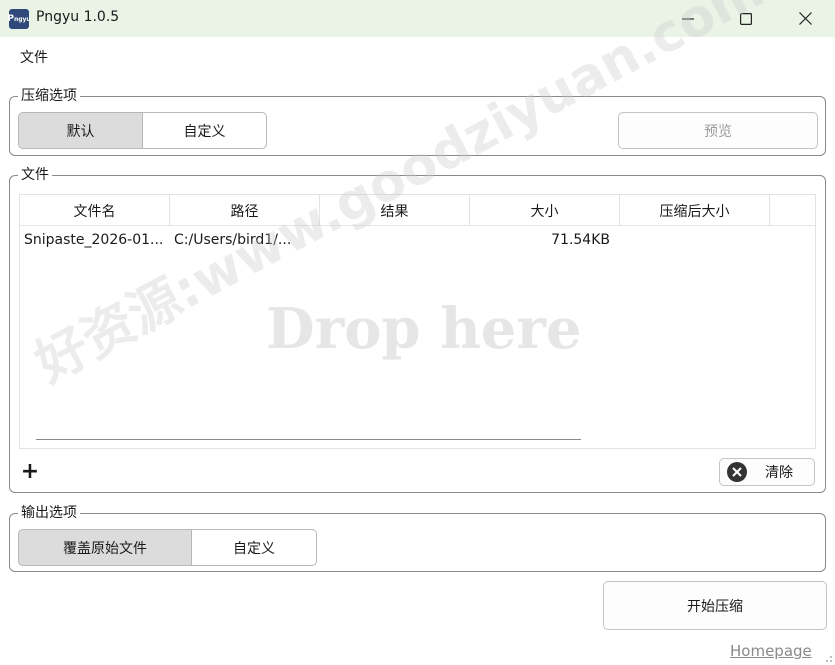 The height and width of the screenshot is (665, 835). I want to click on close-icon, so click(805, 18).